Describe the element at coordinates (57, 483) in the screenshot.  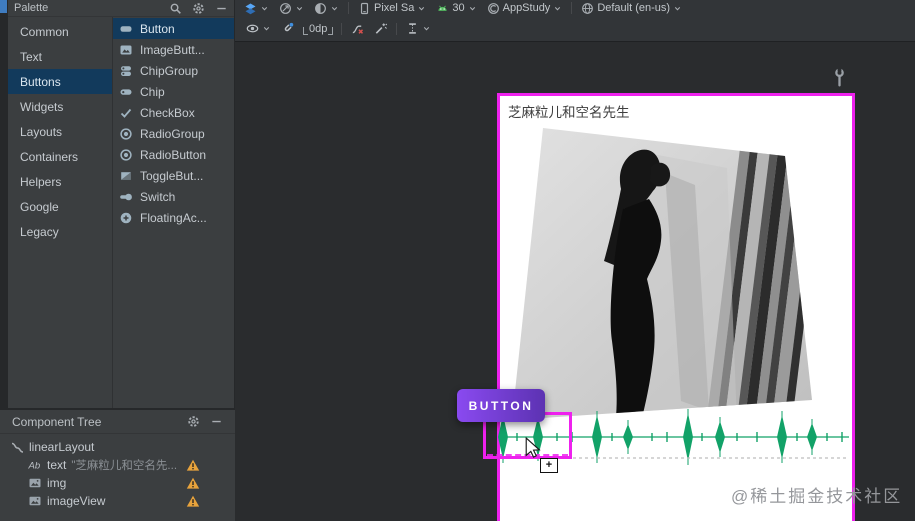
I see `tree-item-label: img` at that location.